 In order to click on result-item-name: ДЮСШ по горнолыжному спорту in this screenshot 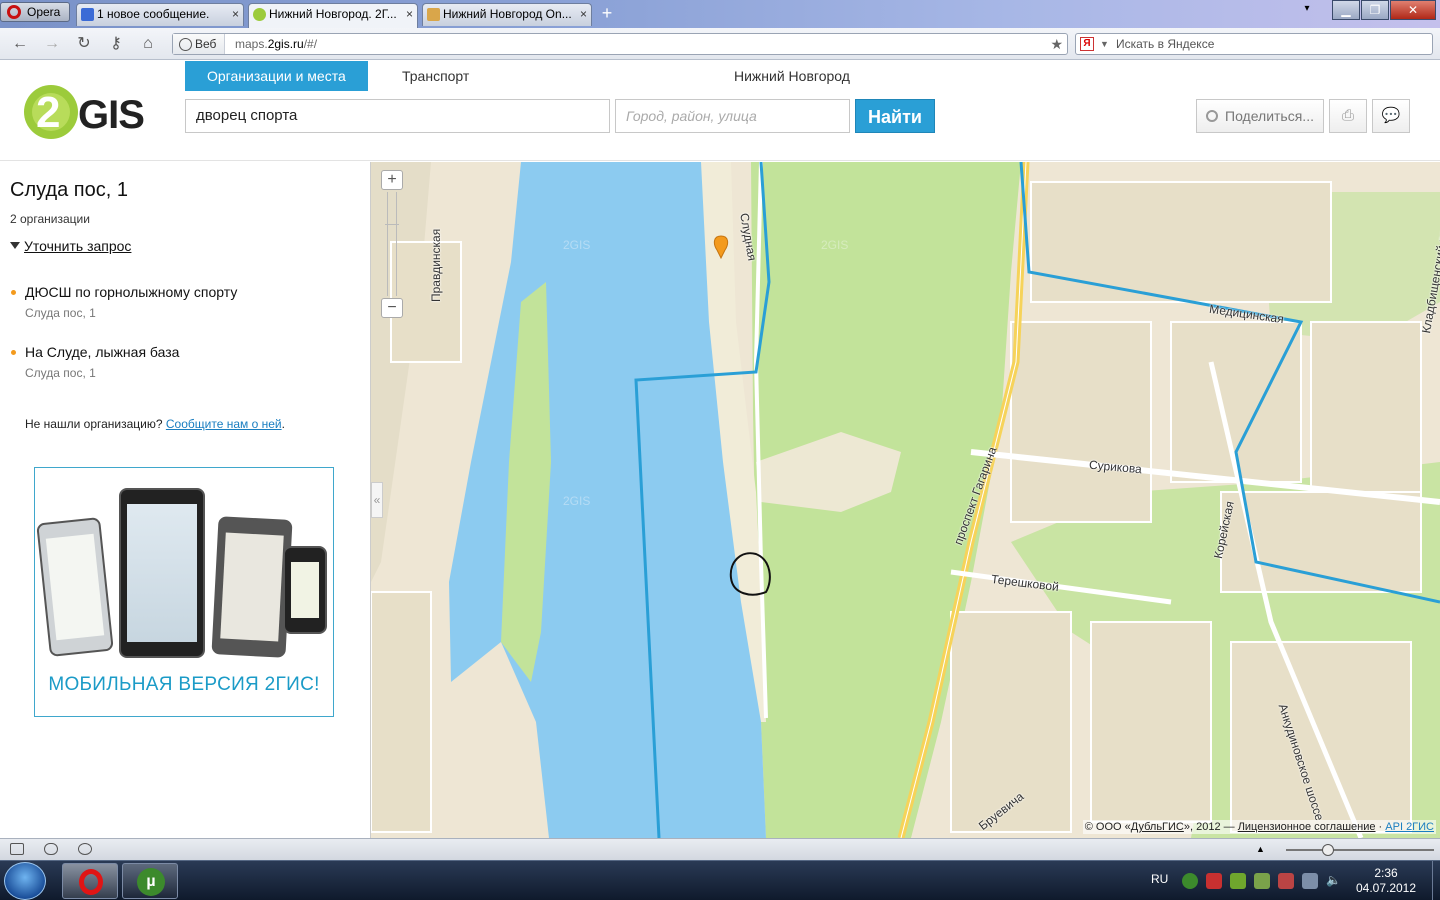, I will do `click(123, 292)`.